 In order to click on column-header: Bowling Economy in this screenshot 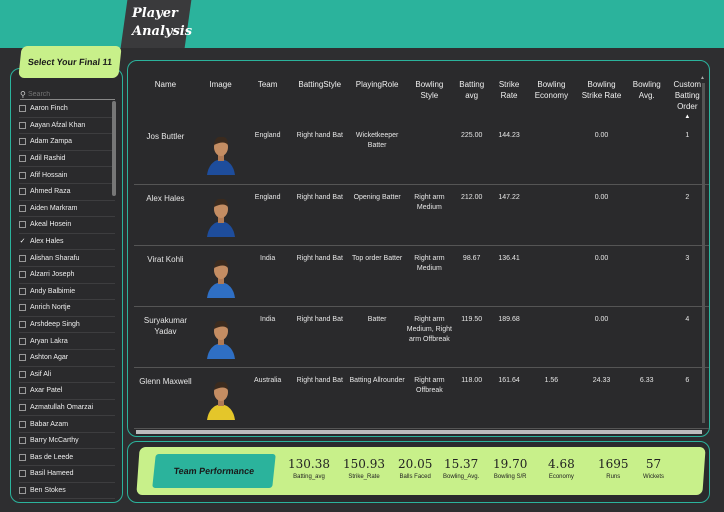, I will do `click(551, 97)`.